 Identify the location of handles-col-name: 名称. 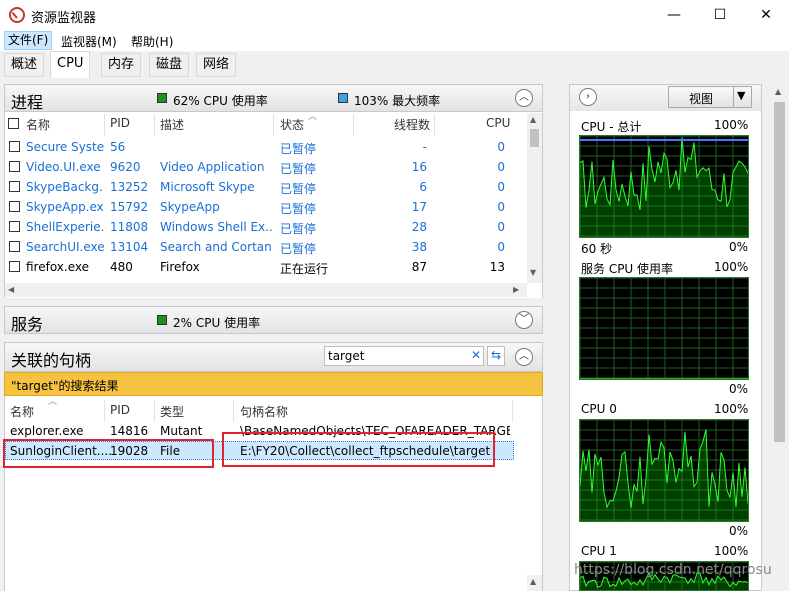
(22, 411).